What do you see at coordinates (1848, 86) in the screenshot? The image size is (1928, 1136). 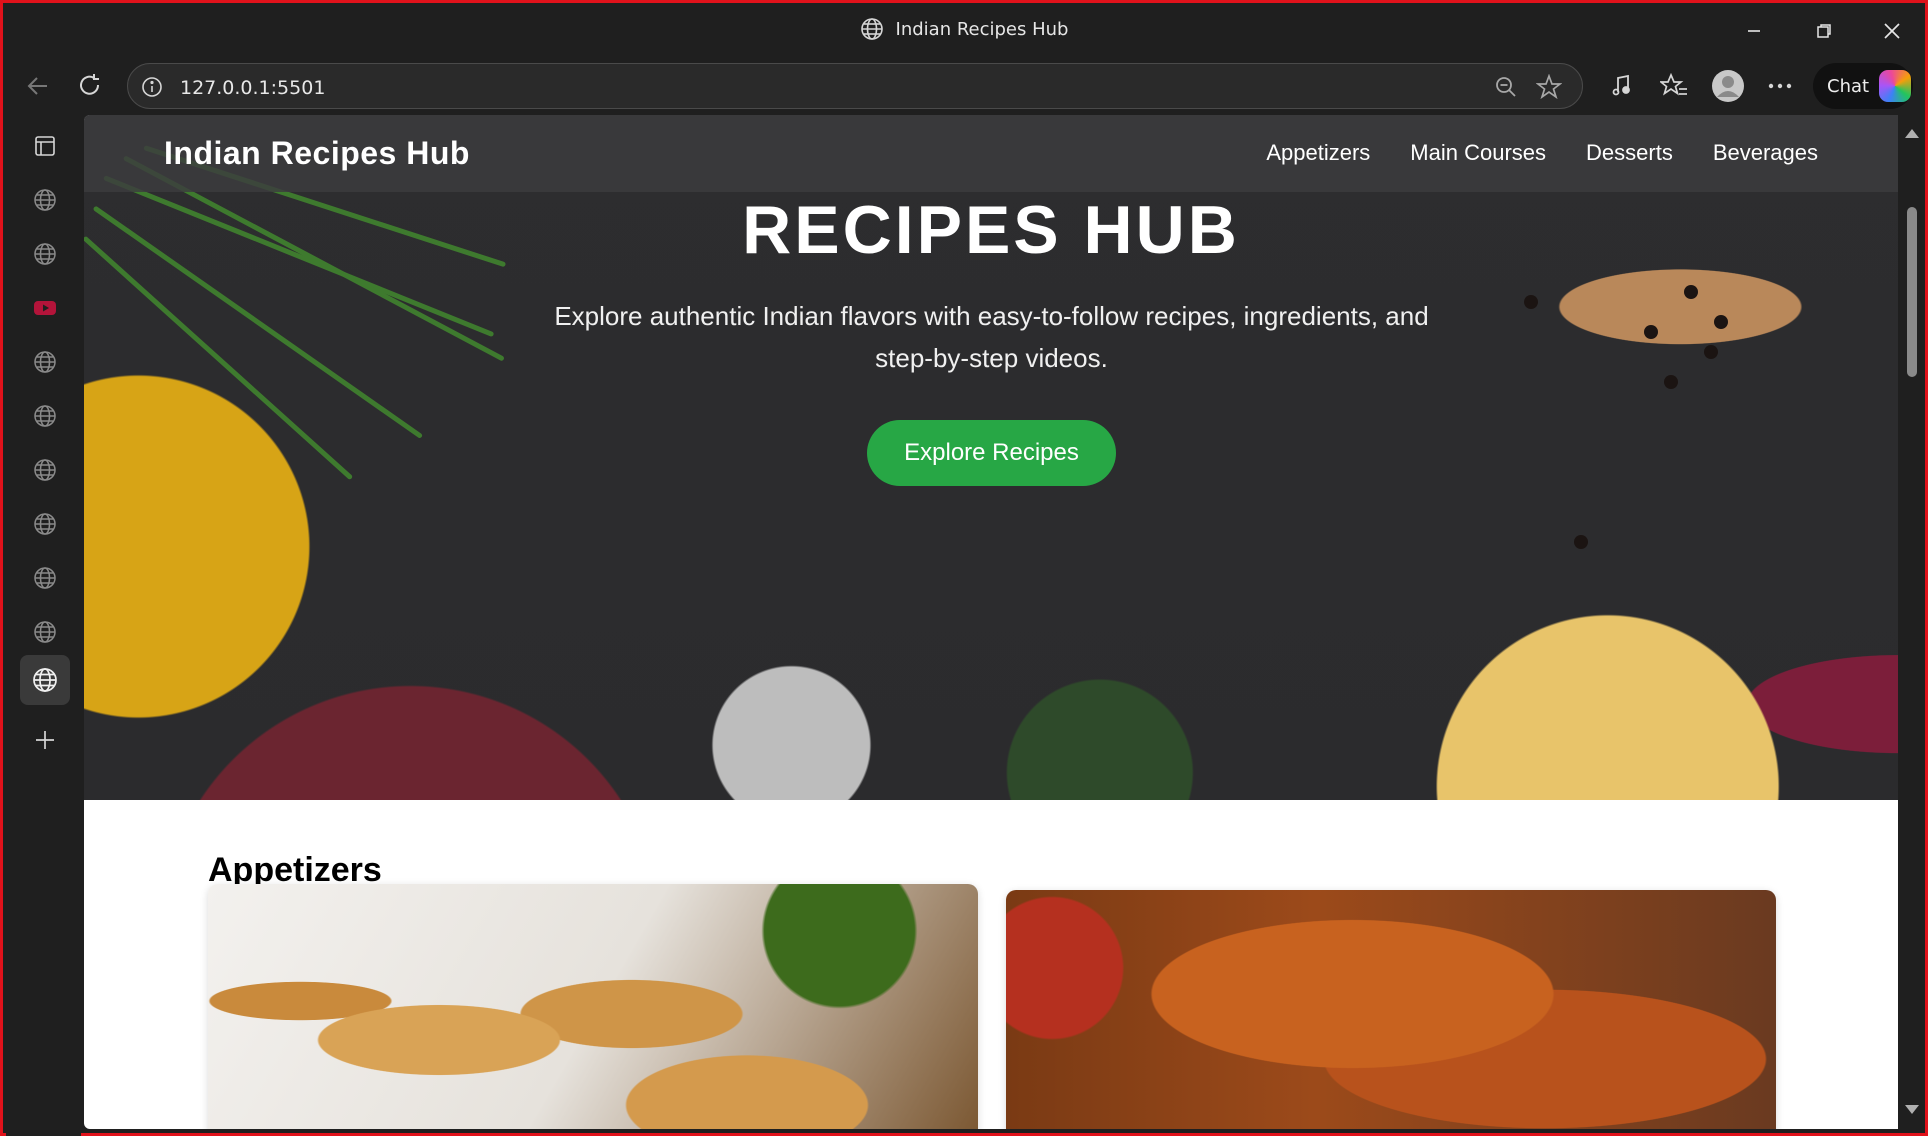 I see `chat-label: Chat` at bounding box center [1848, 86].